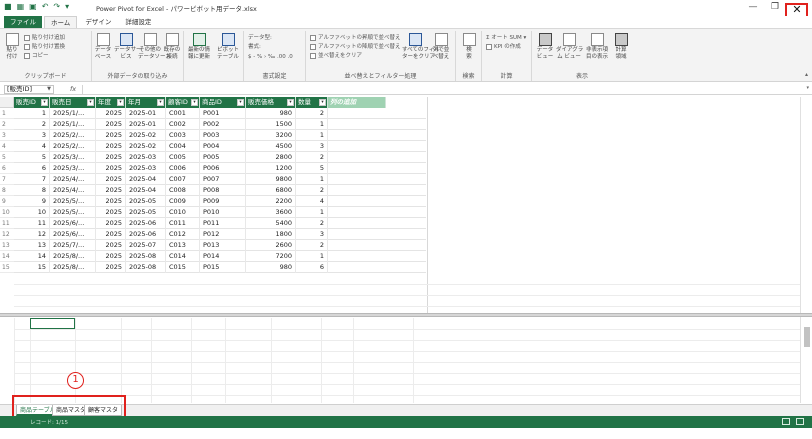  What do you see at coordinates (52, 323) in the screenshot?
I see `calc-area-selected-cell` at bounding box center [52, 323].